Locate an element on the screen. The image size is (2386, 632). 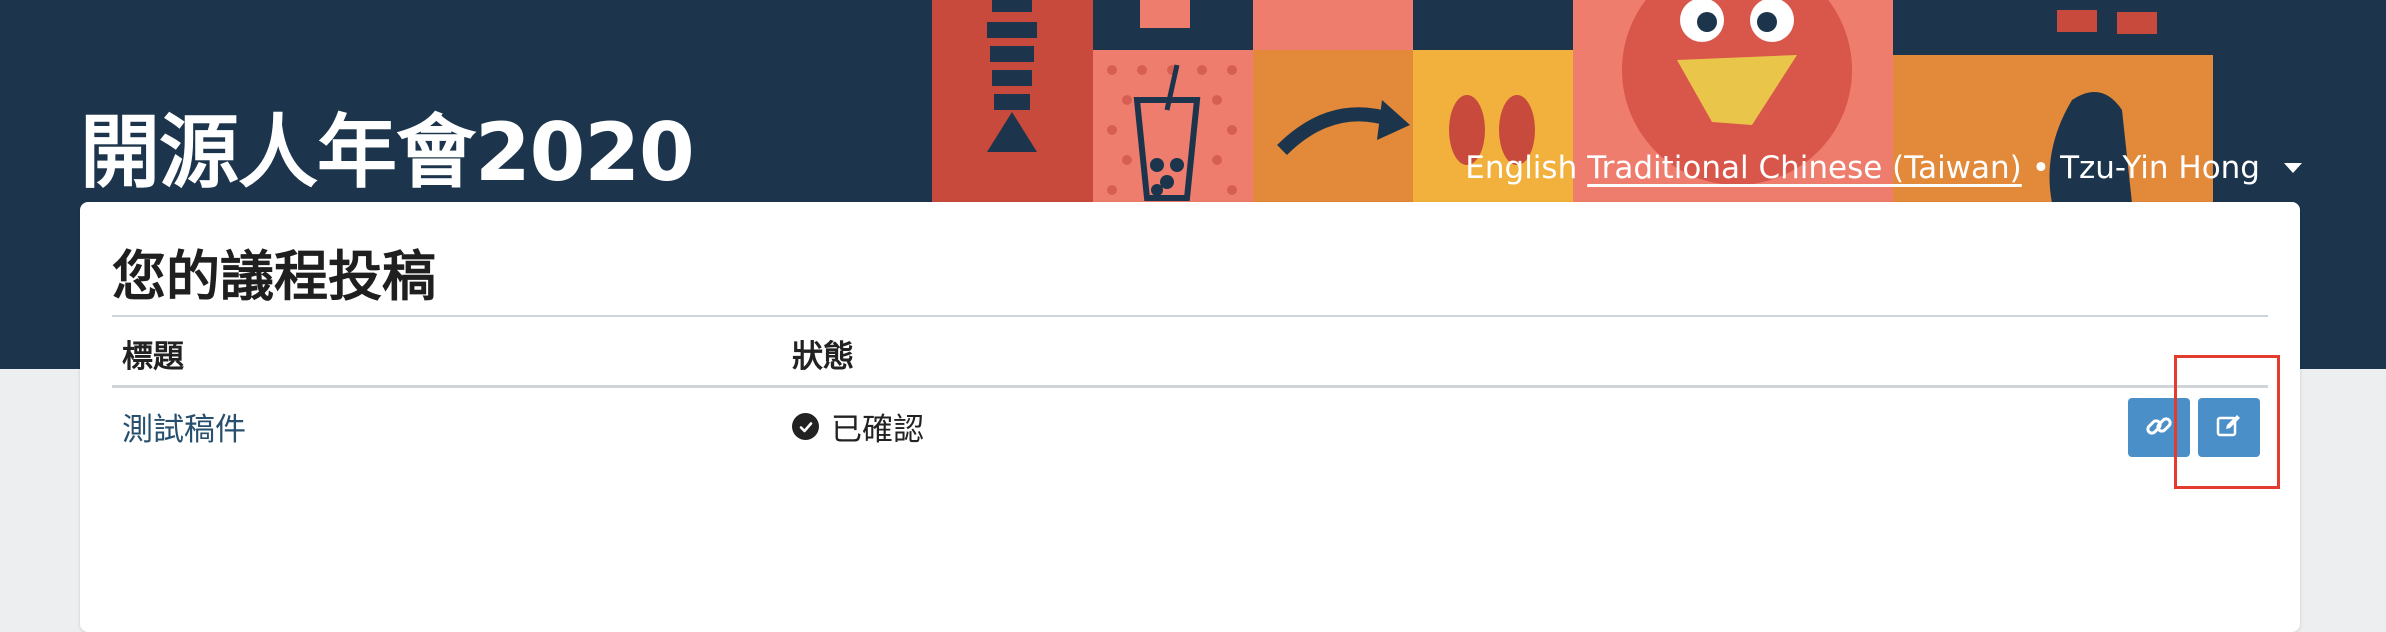
user-menu: Tzu-Yin Hong is located at coordinates (2181, 168).